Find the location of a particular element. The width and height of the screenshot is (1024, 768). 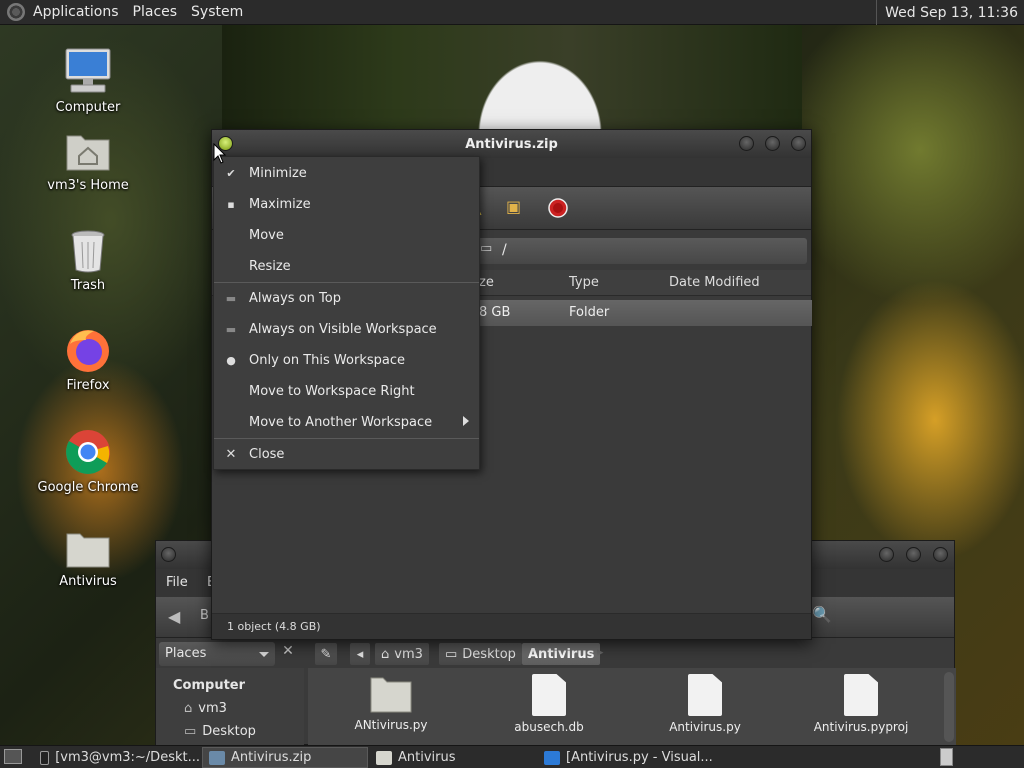

breadcrumb-vm3: ⌂ vm3 is located at coordinates (402, 654).